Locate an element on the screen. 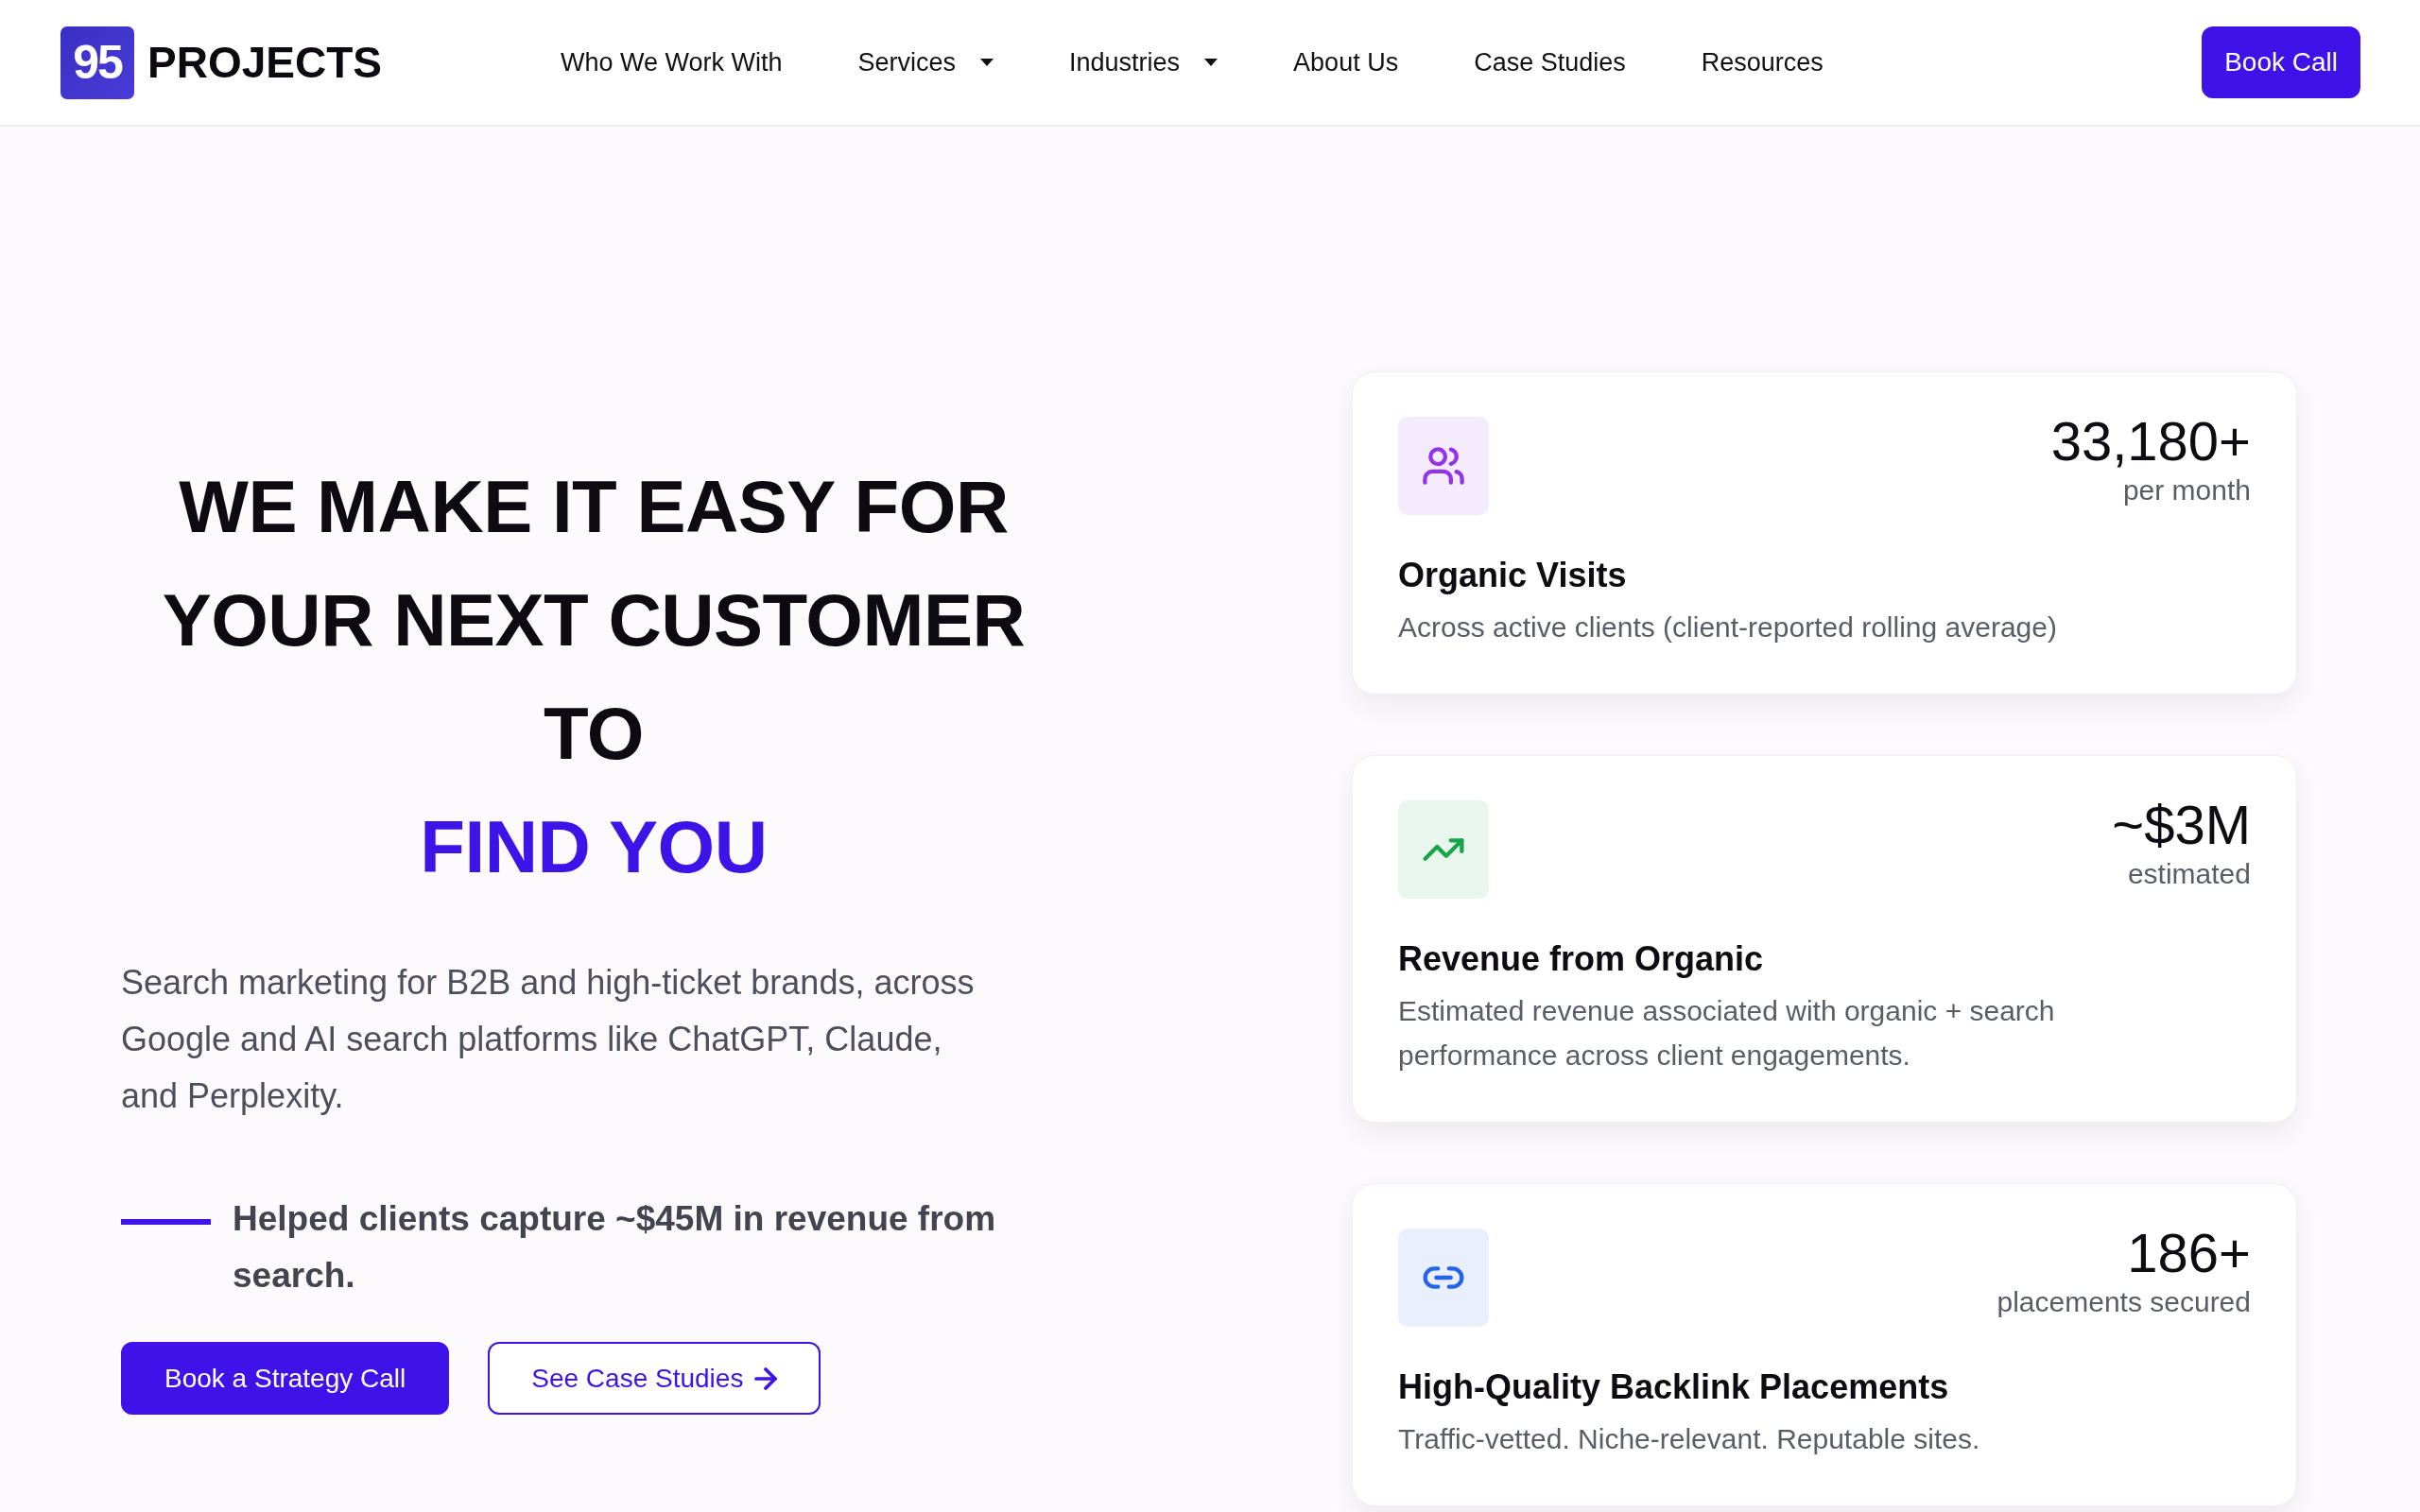 Image resolution: width=2420 pixels, height=1512 pixels. nav-link: Who We Work With is located at coordinates (671, 62).